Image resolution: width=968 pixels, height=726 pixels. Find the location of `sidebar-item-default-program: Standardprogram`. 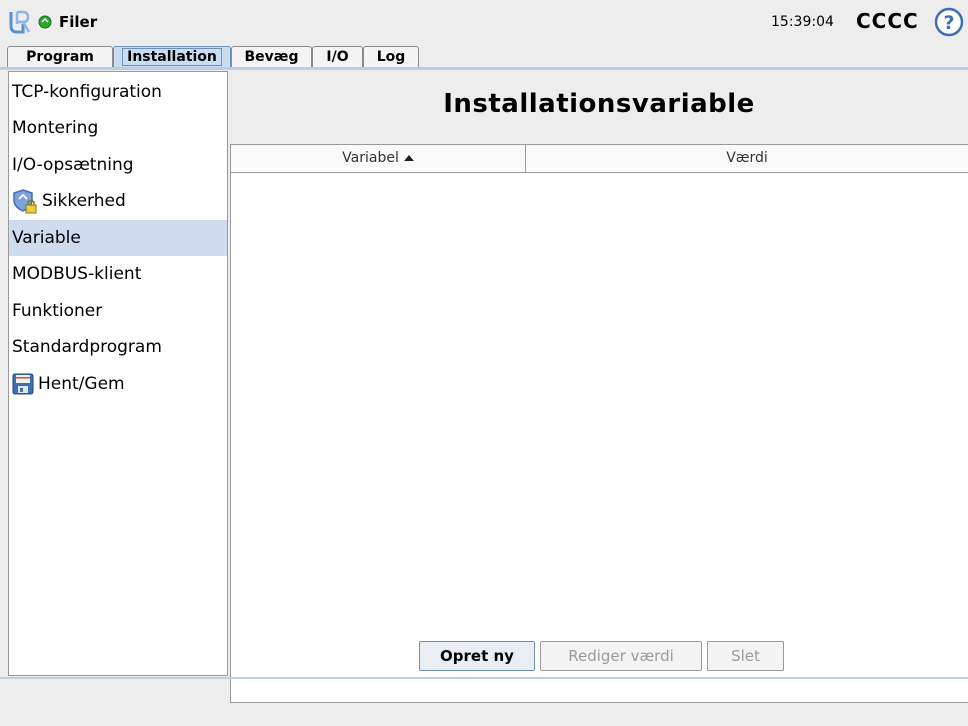

sidebar-item-default-program: Standardprogram is located at coordinates (118, 347).